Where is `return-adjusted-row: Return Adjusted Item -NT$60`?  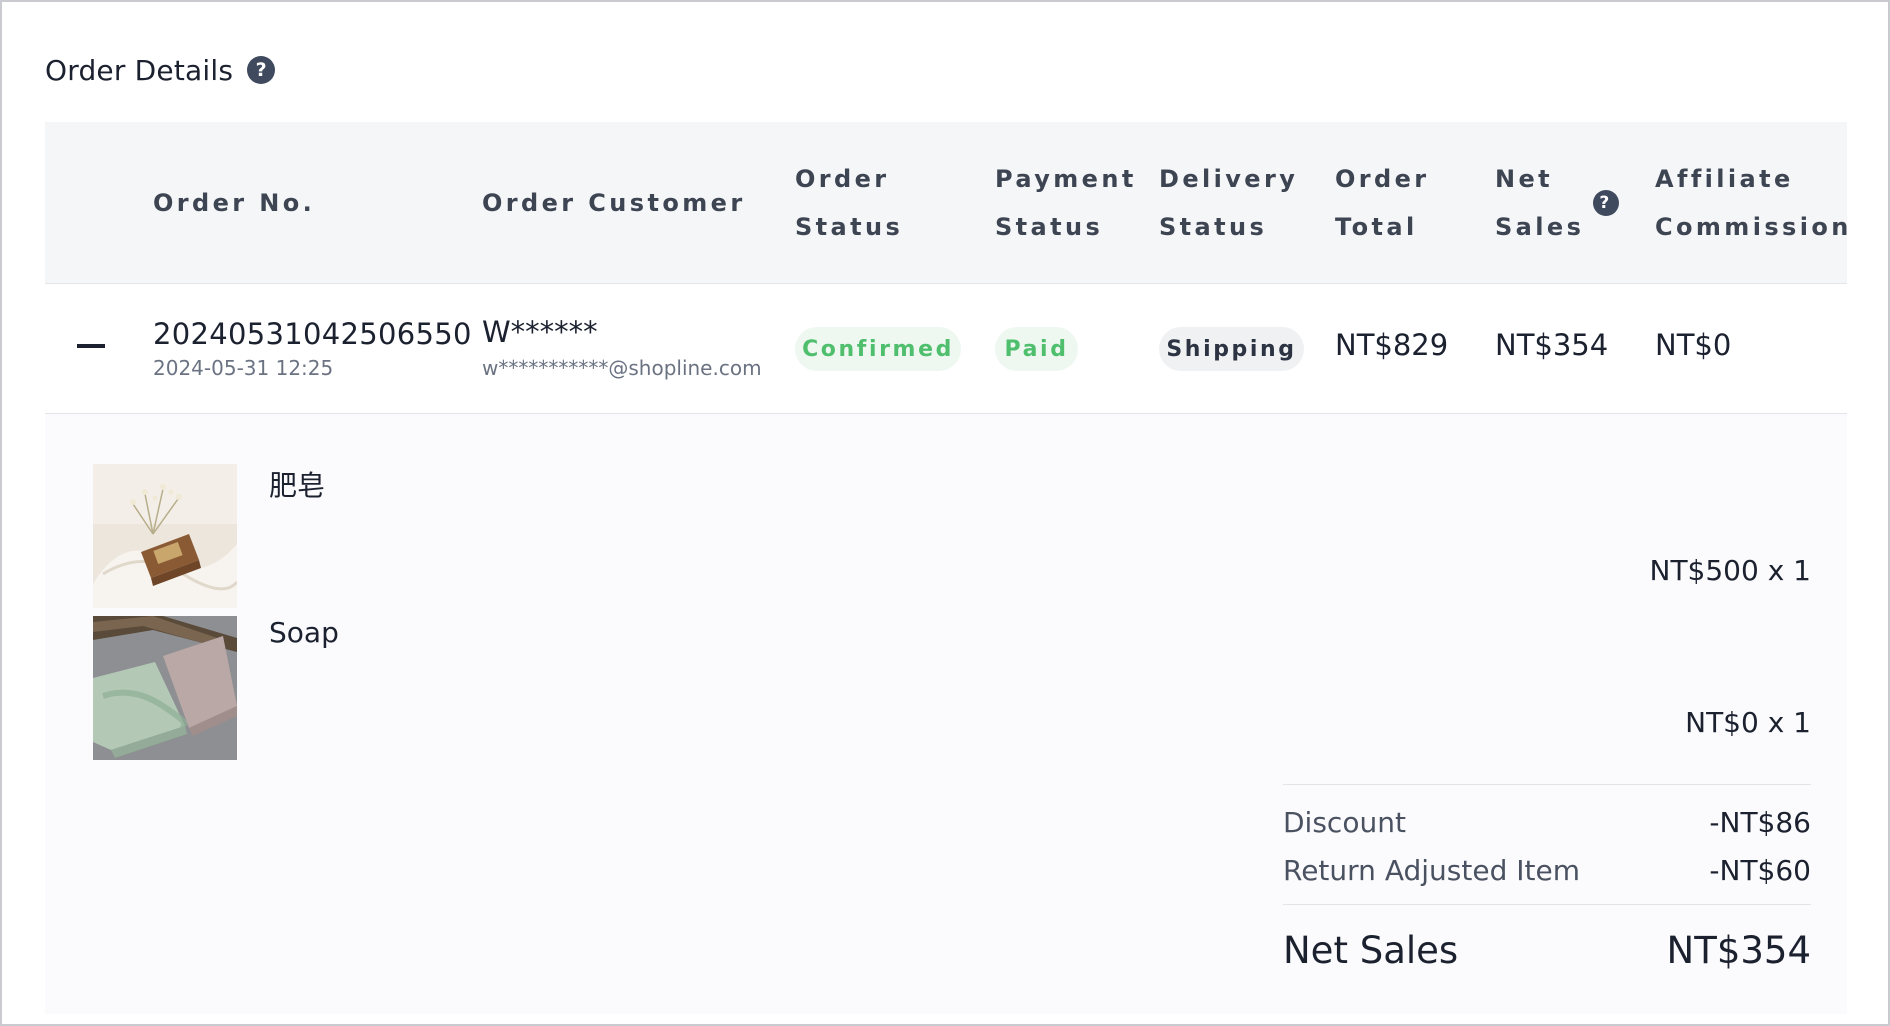 return-adjusted-row: Return Adjusted Item -NT$60 is located at coordinates (1547, 870).